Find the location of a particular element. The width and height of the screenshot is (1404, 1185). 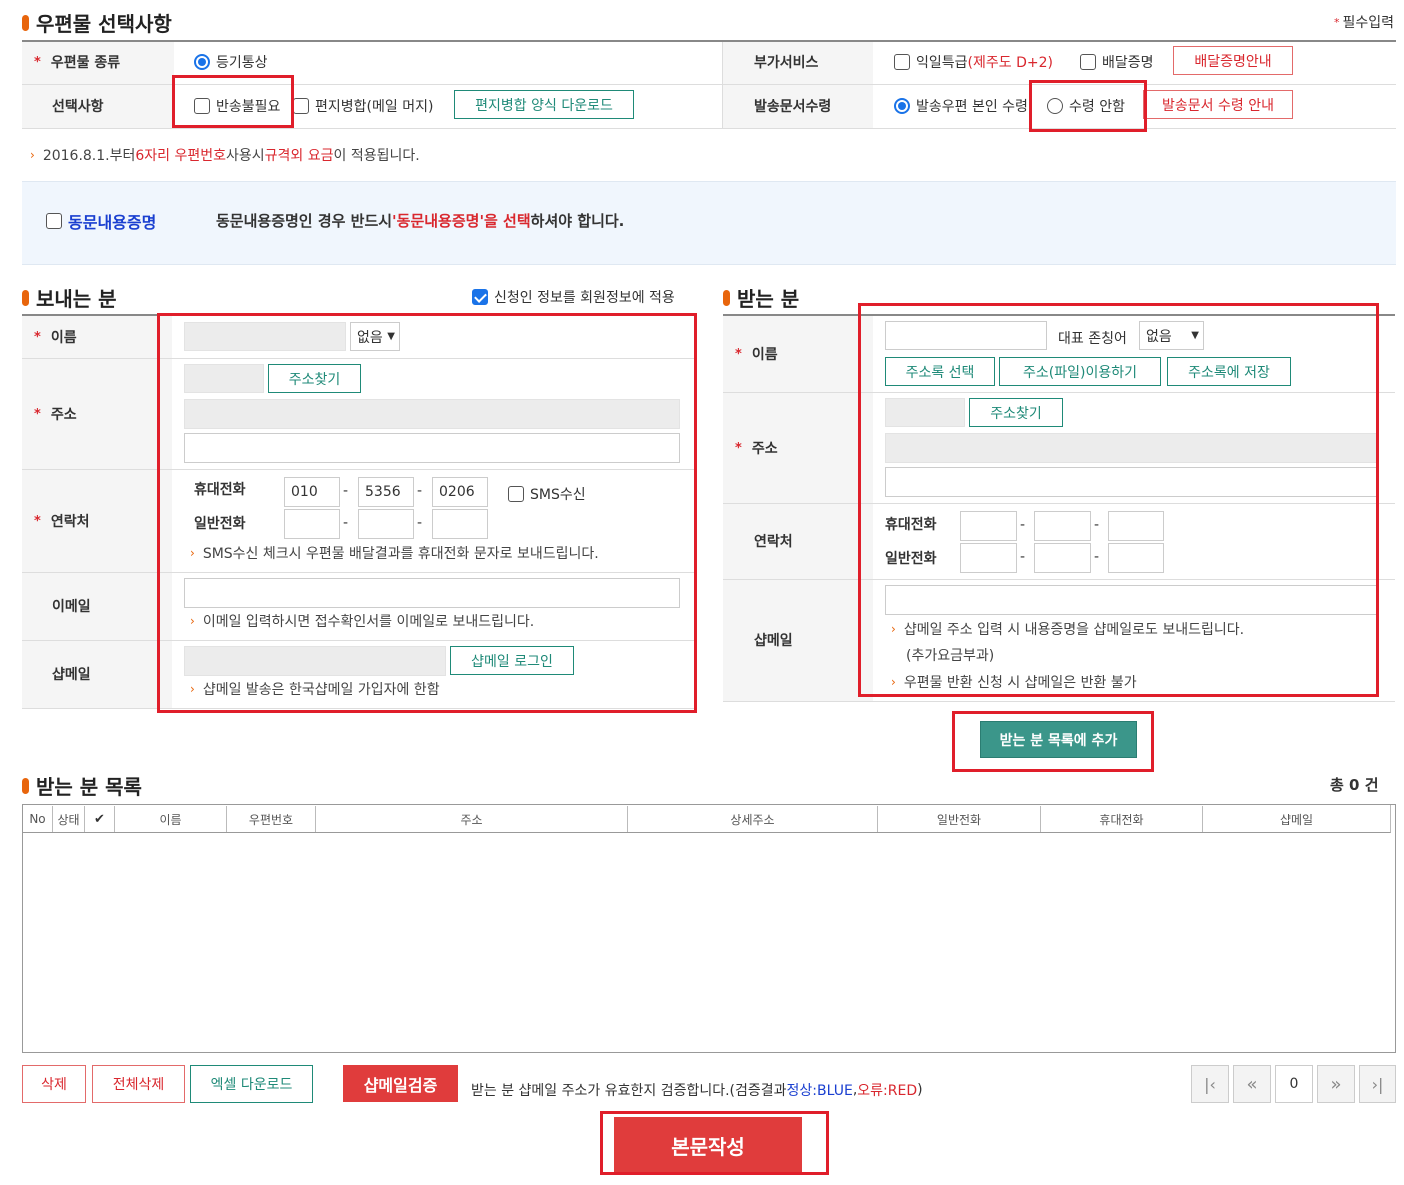

receiver-name-input is located at coordinates (966, 335).